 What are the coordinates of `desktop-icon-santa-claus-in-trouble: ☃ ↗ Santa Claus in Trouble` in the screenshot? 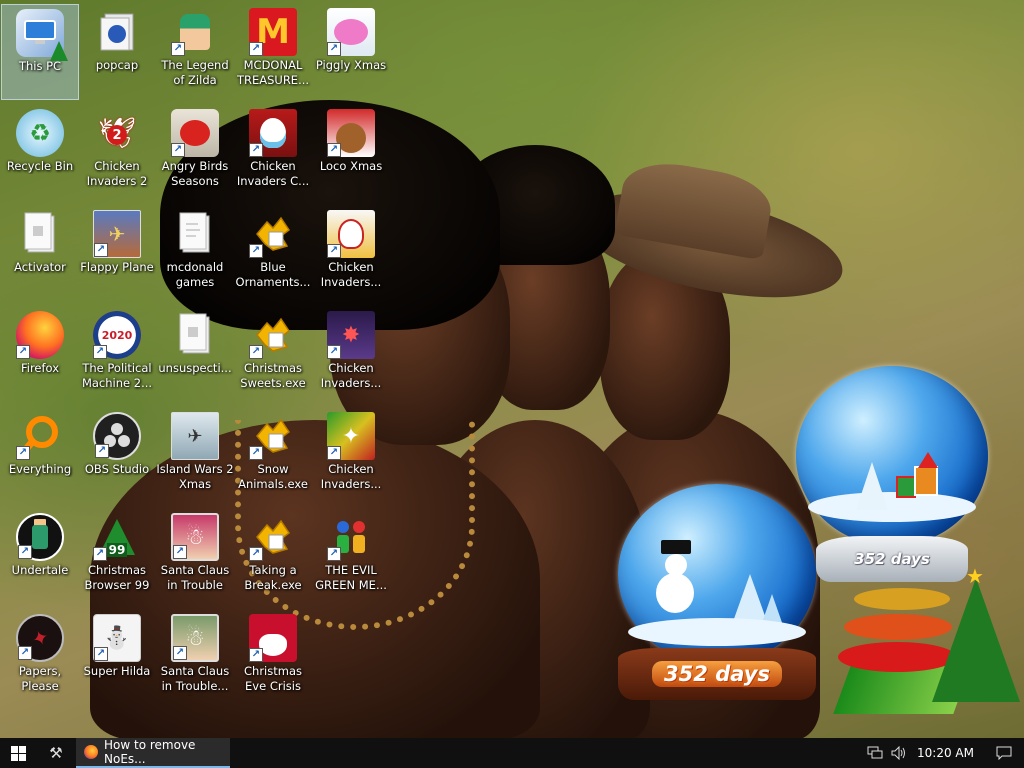 It's located at (195, 557).